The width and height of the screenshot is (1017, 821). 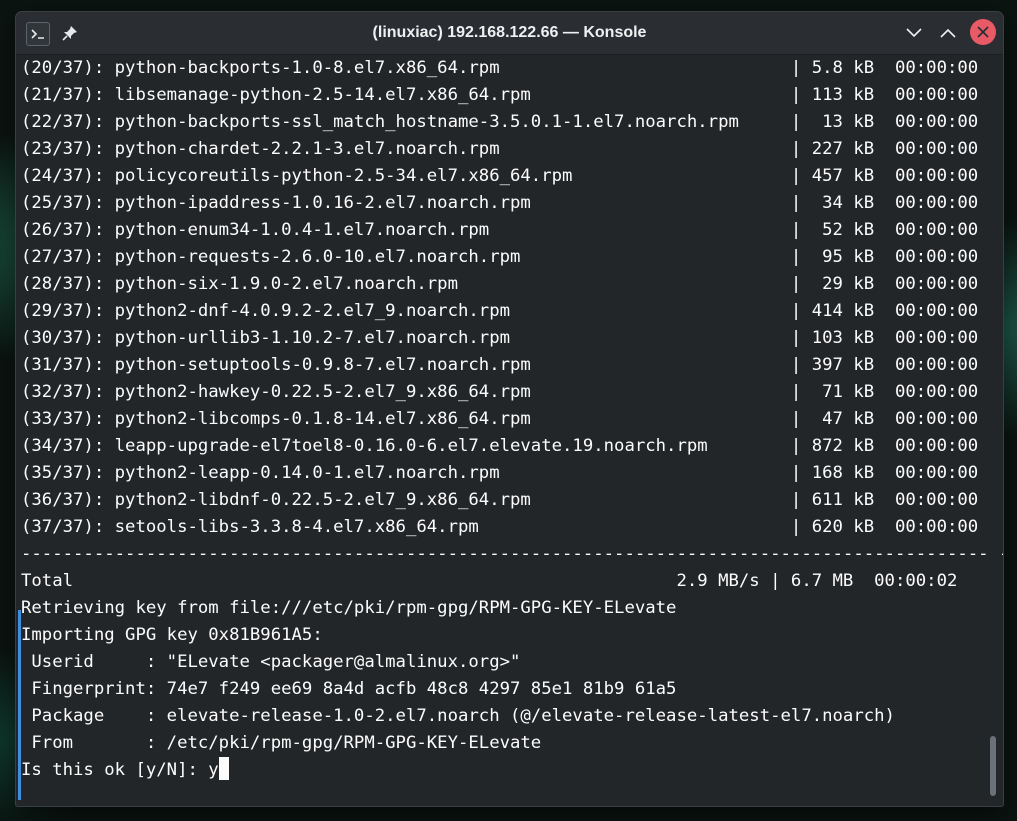 I want to click on prompt-line: Is this ok [y/N]: y, so click(x=125, y=770).